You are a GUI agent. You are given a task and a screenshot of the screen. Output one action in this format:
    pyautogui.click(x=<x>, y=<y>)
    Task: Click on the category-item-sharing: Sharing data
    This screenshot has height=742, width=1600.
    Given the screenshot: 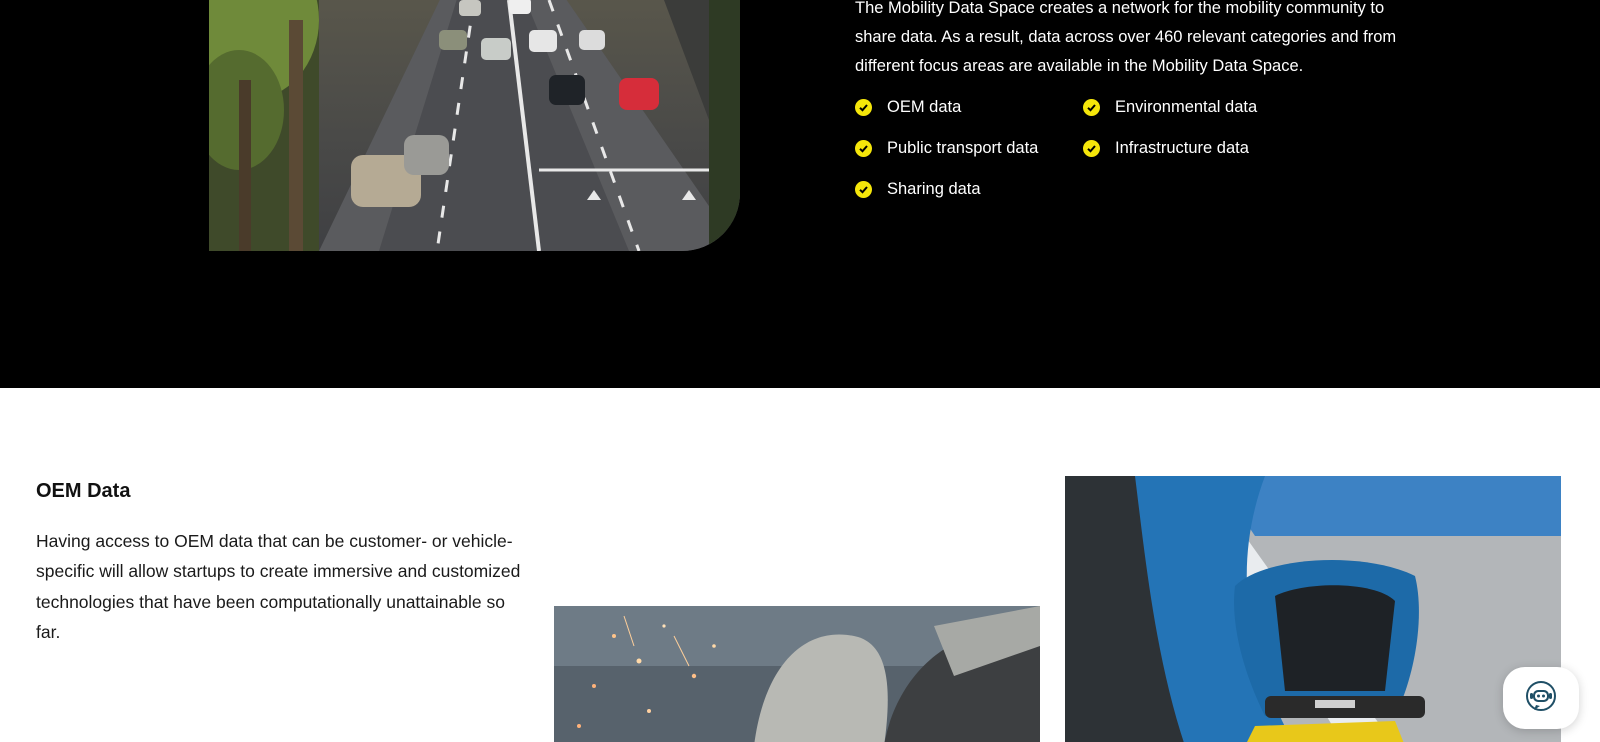 What is the action you would take?
    pyautogui.click(x=918, y=189)
    